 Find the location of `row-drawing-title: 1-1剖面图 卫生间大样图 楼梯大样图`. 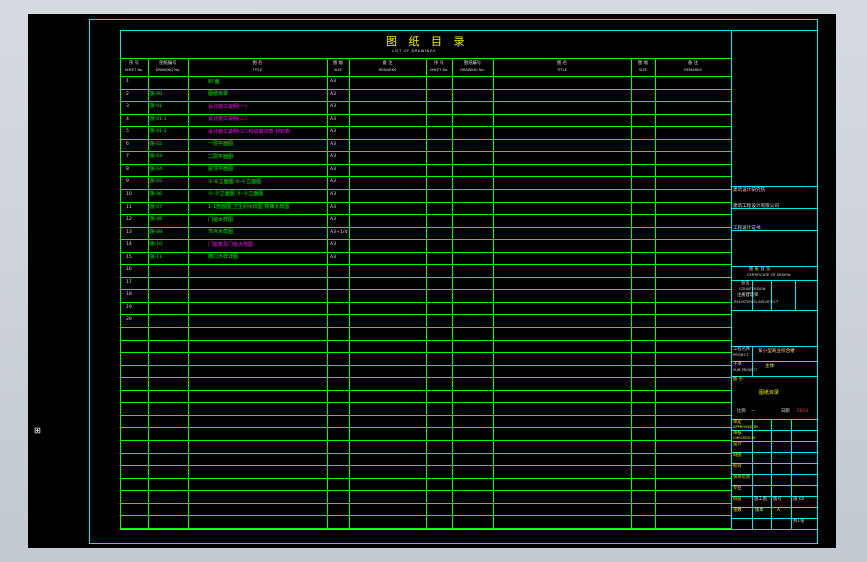

row-drawing-title: 1-1剖面图 卫生间大样图 楼梯大样图 is located at coordinates (249, 207).